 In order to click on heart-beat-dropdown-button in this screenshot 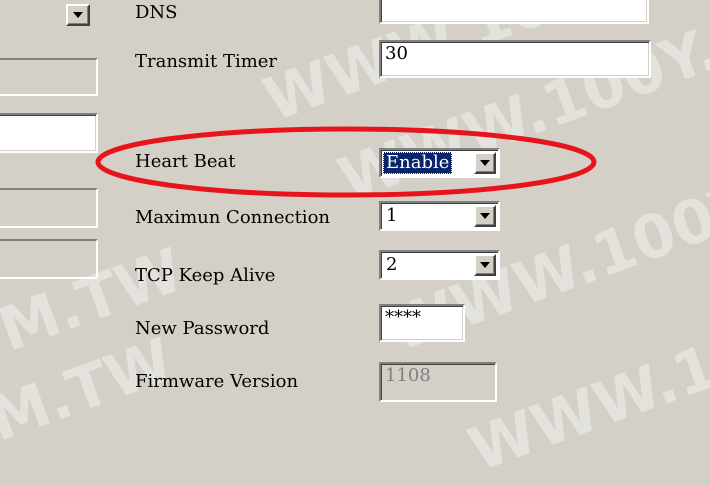, I will do `click(485, 163)`.